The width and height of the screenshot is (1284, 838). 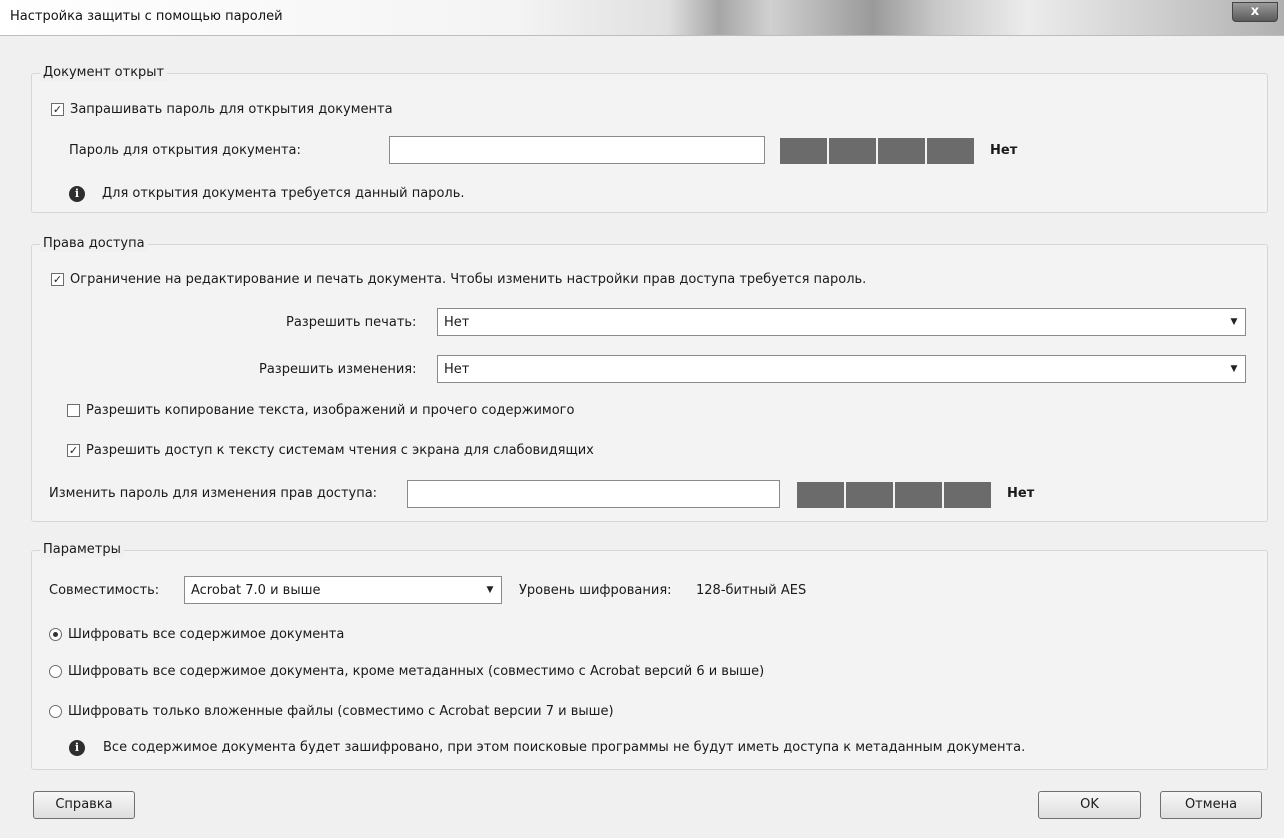 What do you see at coordinates (595, 590) in the screenshot?
I see `encryption-level-label: Уровень шифрования:` at bounding box center [595, 590].